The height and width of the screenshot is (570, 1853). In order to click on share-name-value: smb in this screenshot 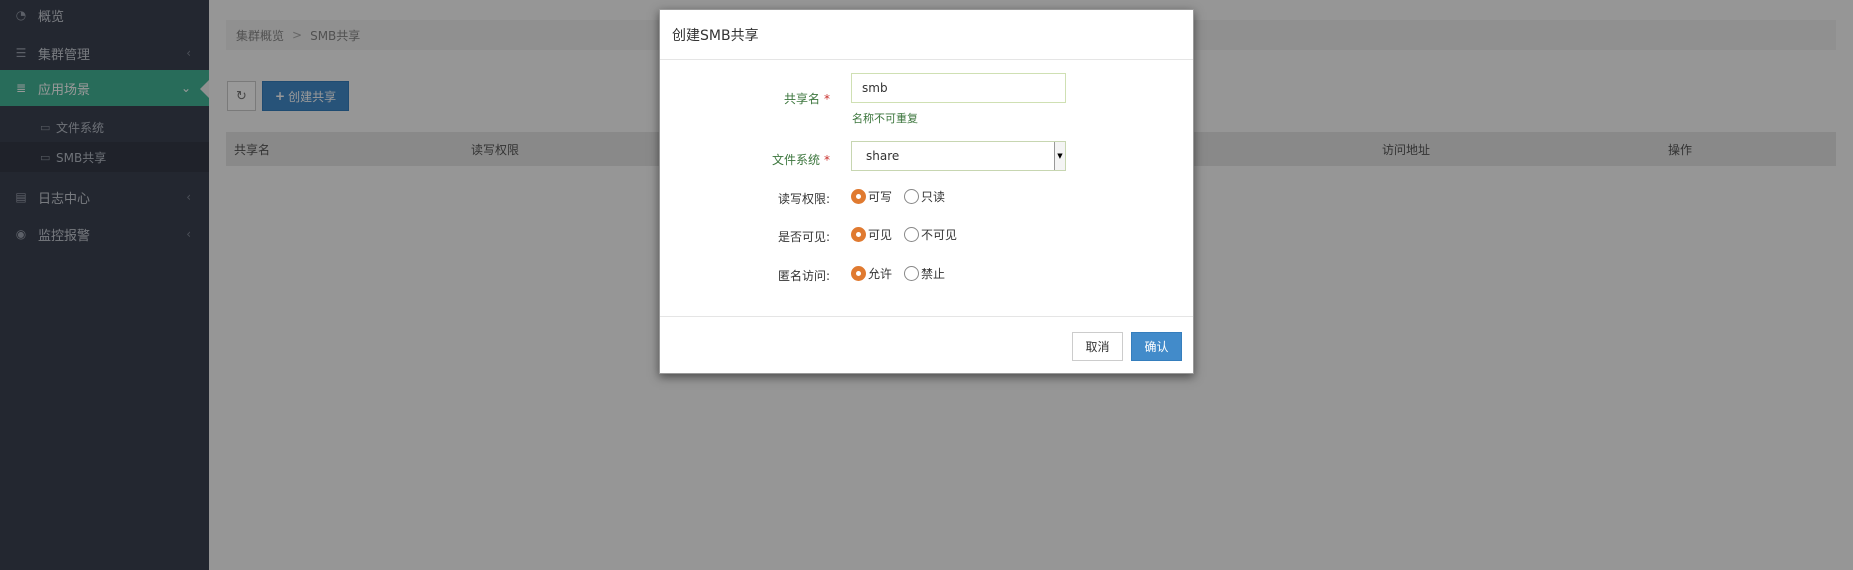, I will do `click(875, 88)`.